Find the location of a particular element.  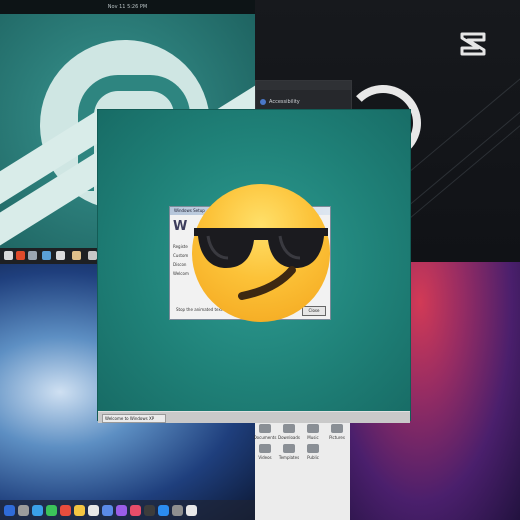

notes-icon is located at coordinates (79, 510).